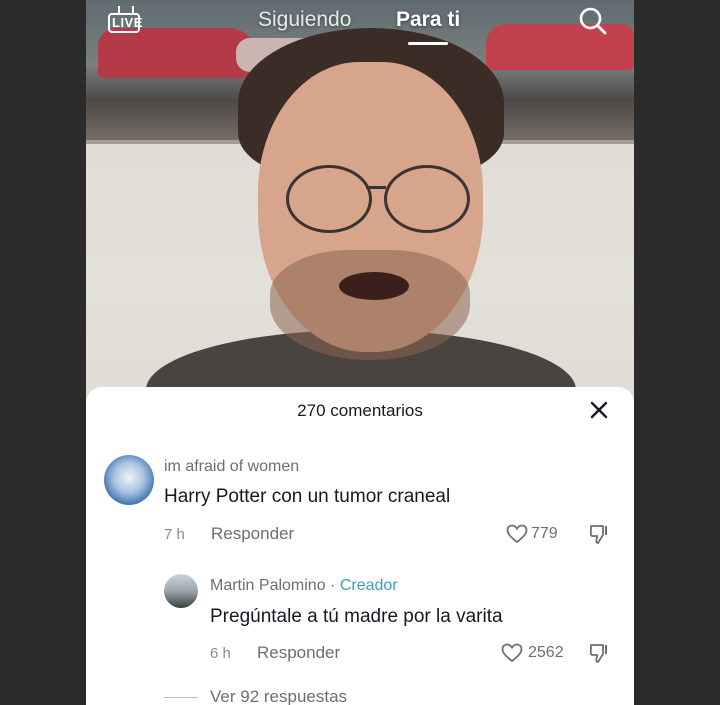  I want to click on tab-for-you: Para ti, so click(428, 20).